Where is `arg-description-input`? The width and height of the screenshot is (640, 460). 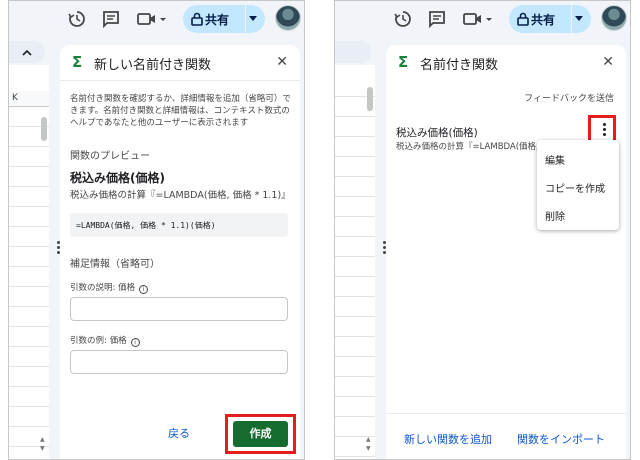
arg-description-input is located at coordinates (179, 309).